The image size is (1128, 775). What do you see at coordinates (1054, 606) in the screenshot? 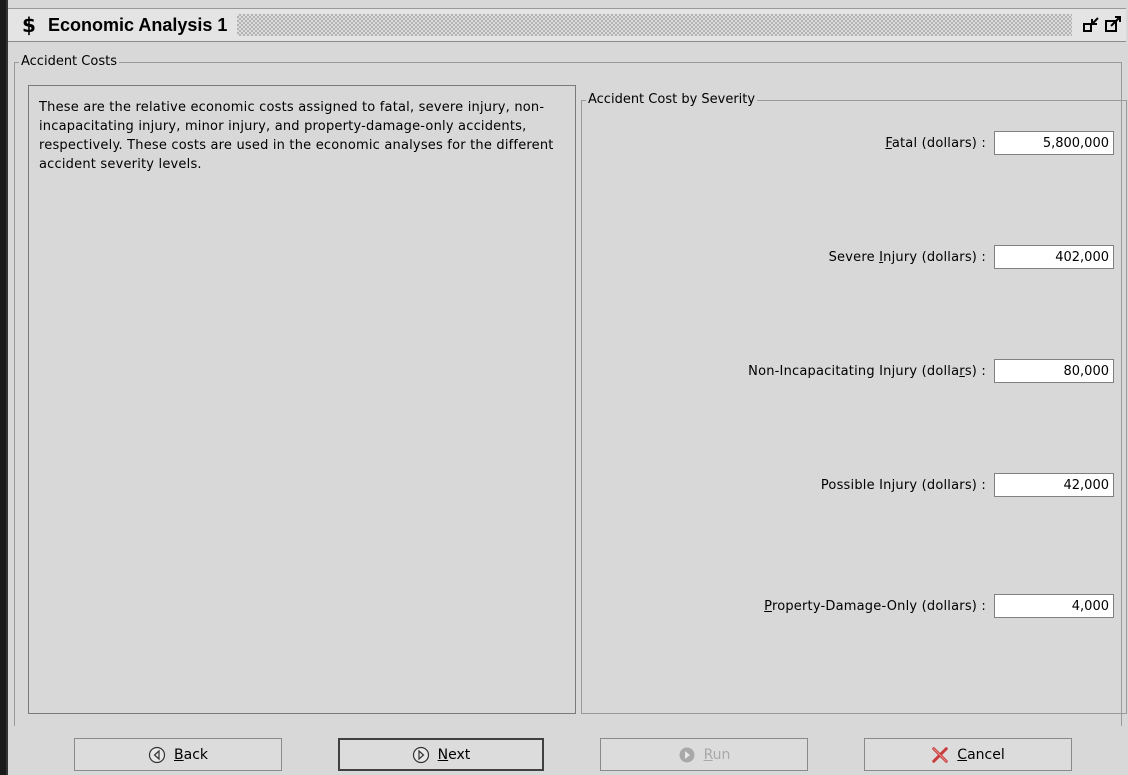
I see `property-damage-cost-input` at bounding box center [1054, 606].